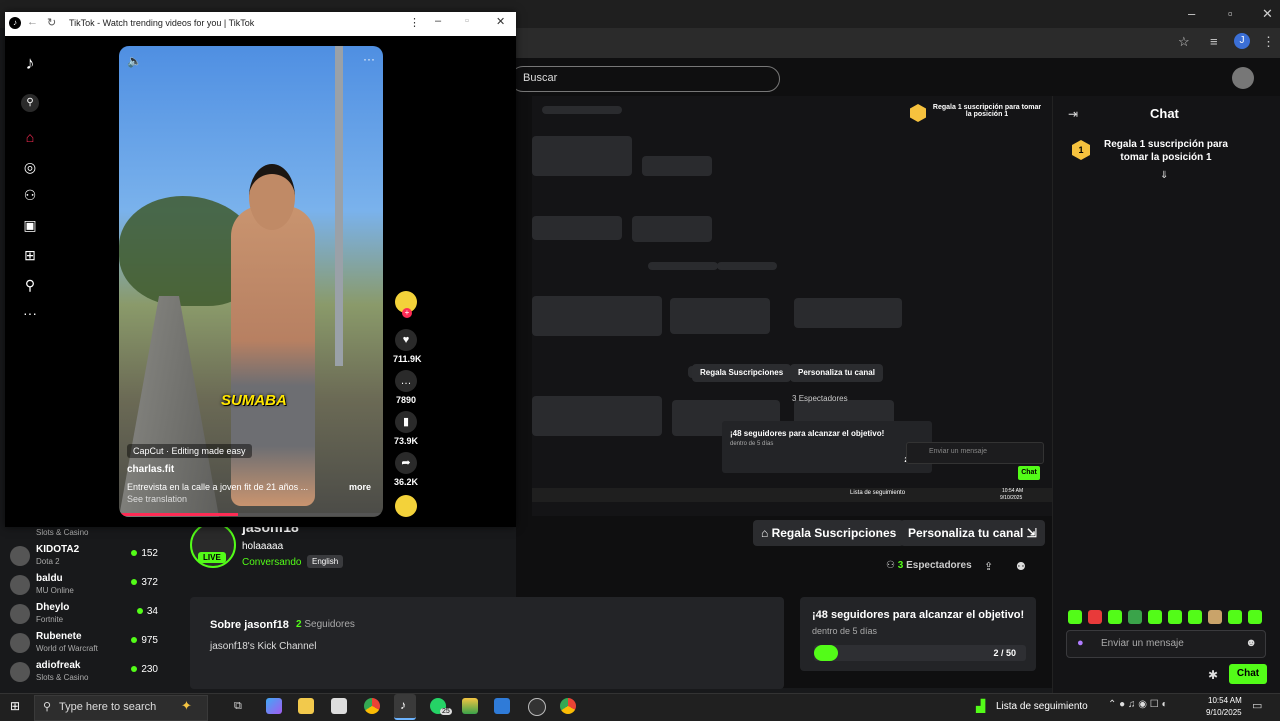  I want to click on video-more-icon: ···, so click(369, 59).